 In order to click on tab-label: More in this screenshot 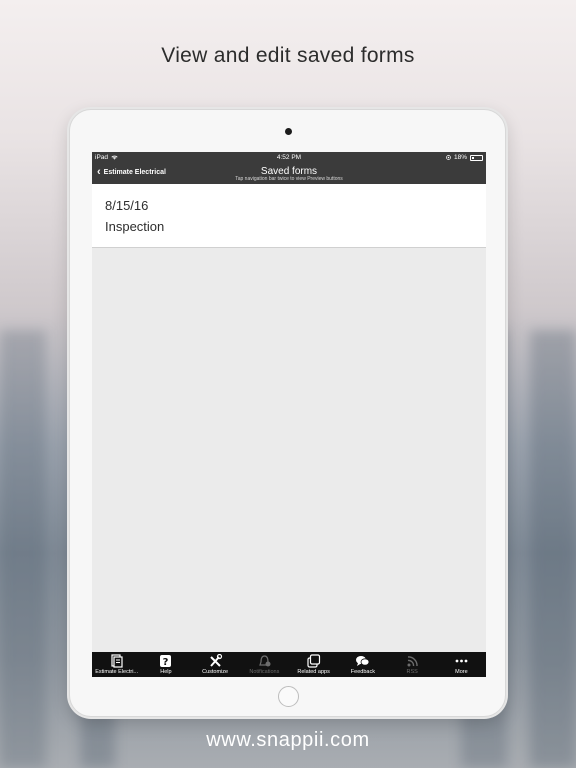, I will do `click(461, 672)`.